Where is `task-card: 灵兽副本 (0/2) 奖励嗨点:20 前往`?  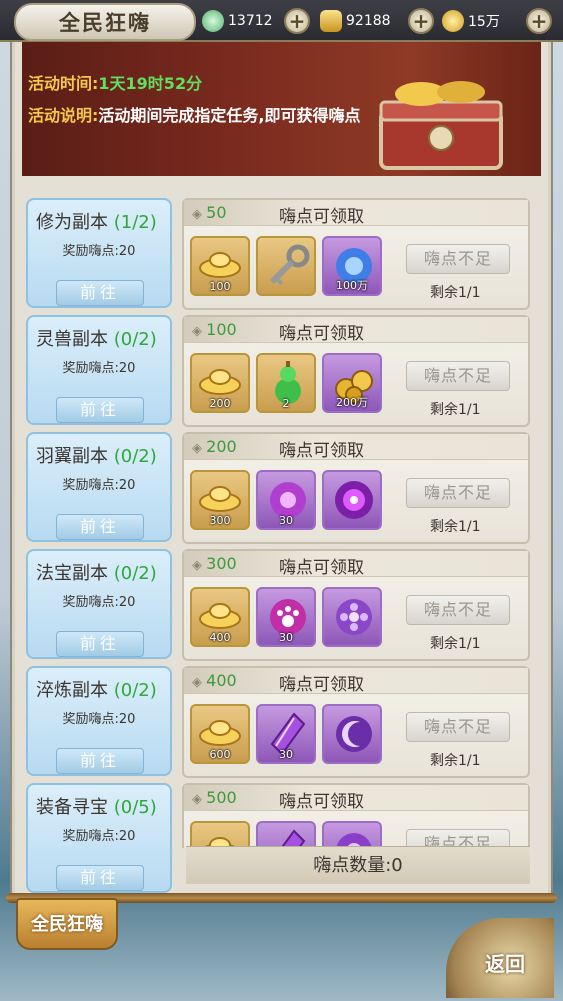
task-card: 灵兽副本 (0/2) 奖励嗨点:20 前往 is located at coordinates (99, 370).